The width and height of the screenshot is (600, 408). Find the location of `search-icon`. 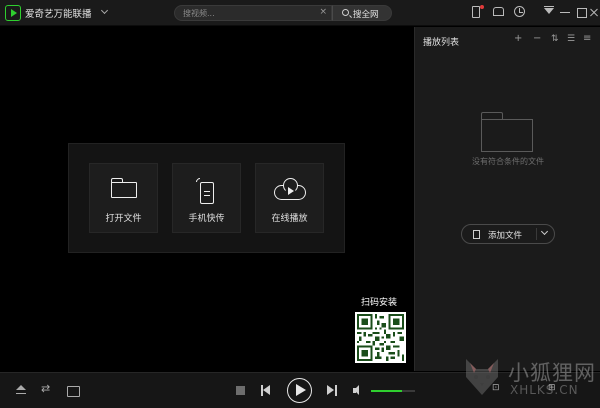

search-icon is located at coordinates (345, 12).